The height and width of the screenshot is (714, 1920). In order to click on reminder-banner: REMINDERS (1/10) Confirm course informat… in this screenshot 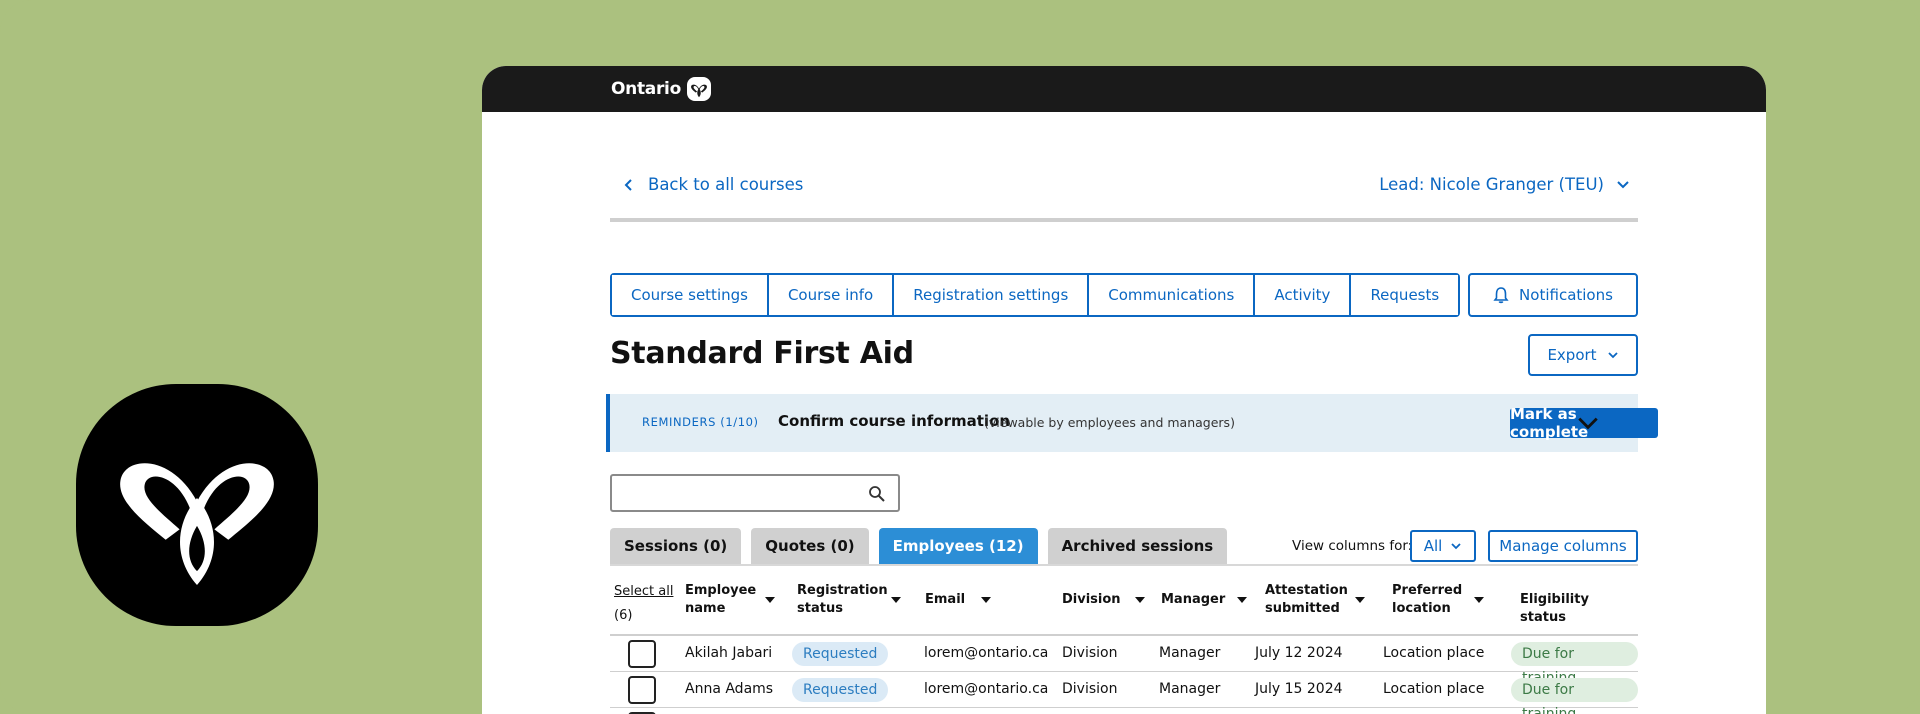, I will do `click(1132, 423)`.